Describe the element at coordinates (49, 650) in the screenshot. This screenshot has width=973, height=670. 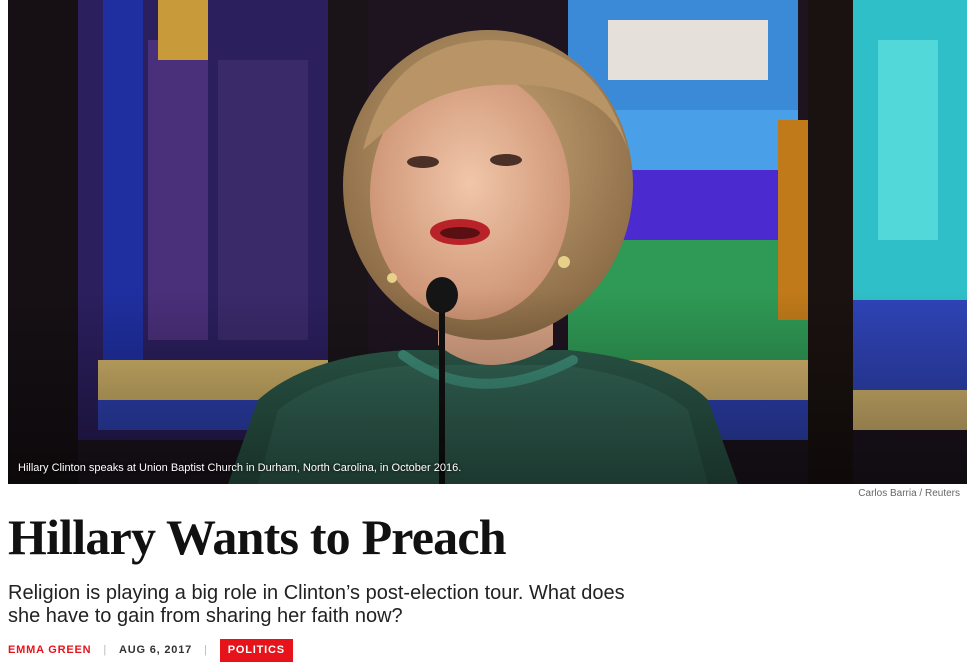
I see `author-link: EMMA GREEN` at that location.